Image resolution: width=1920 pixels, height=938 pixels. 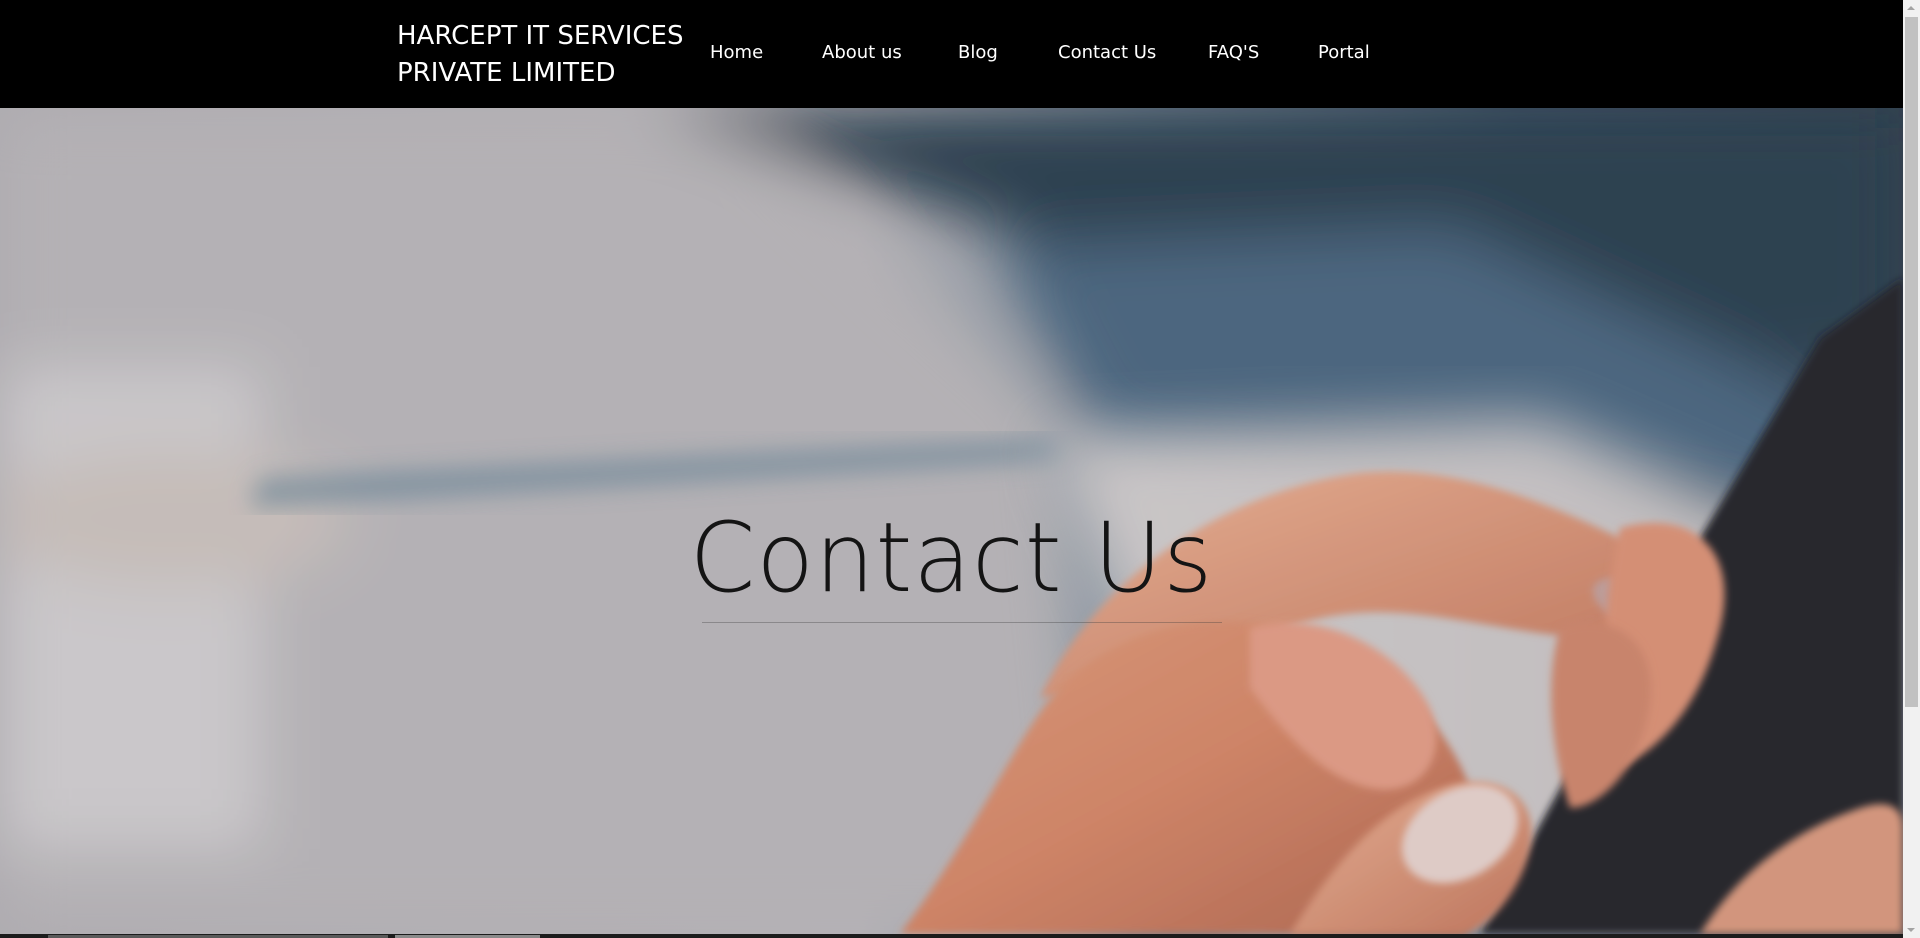 What do you see at coordinates (951, 936) in the screenshot?
I see `bottom-strip` at bounding box center [951, 936].